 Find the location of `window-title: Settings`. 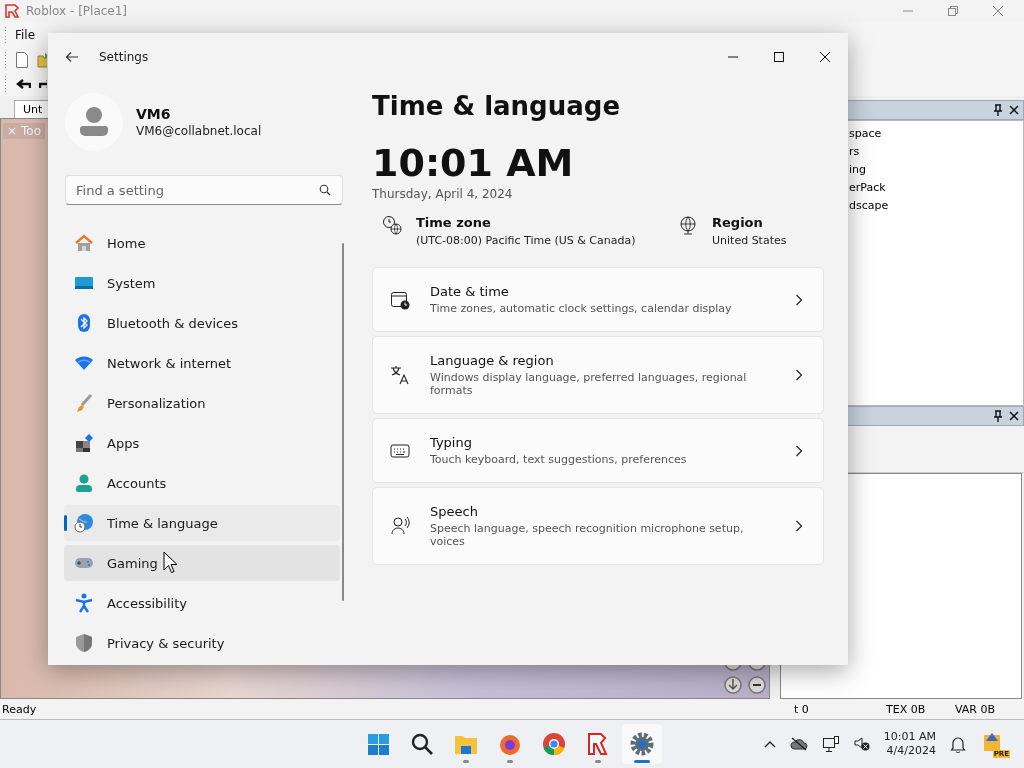

window-title: Settings is located at coordinates (124, 57).